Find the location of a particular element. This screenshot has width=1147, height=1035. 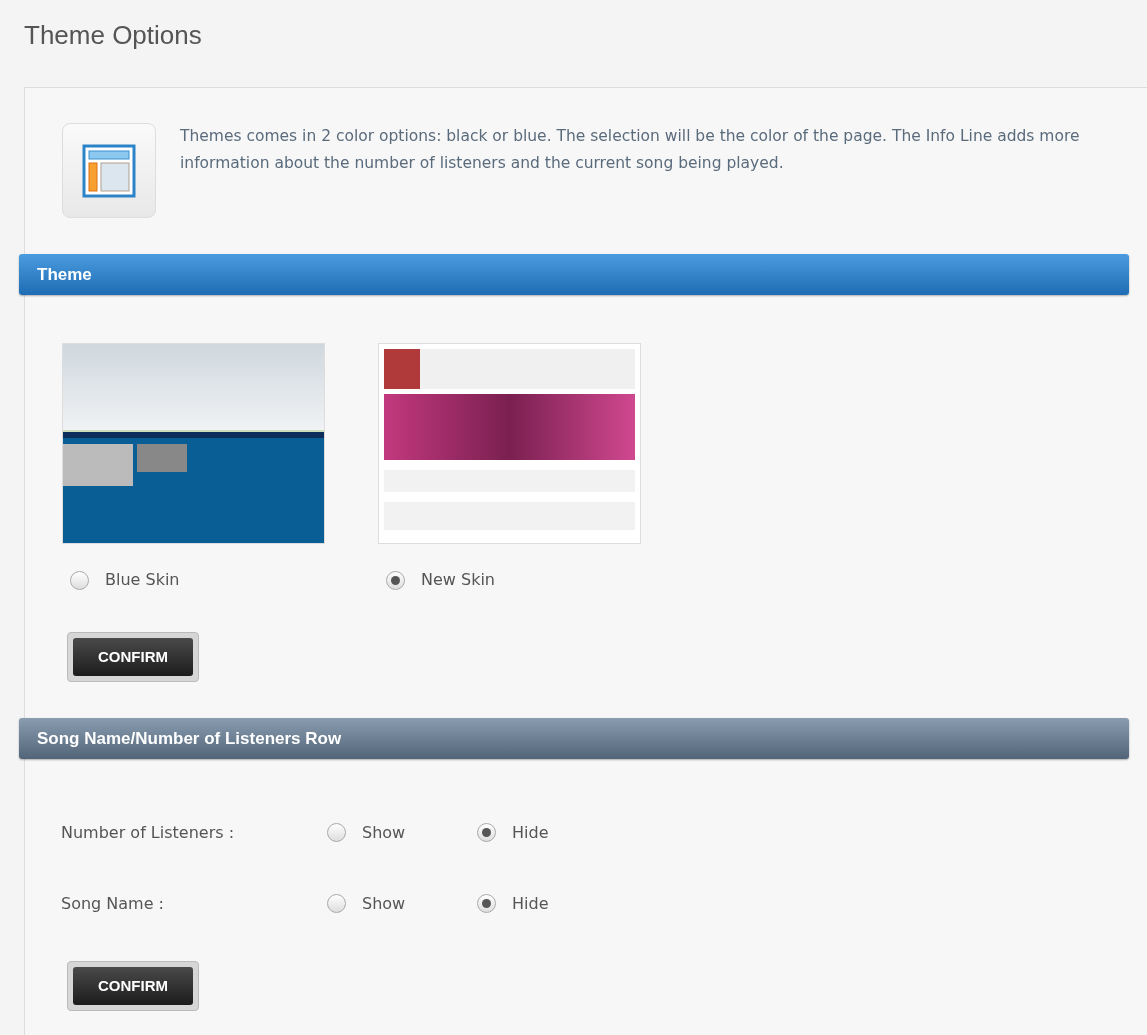

radio-label: New Skin is located at coordinates (458, 580).